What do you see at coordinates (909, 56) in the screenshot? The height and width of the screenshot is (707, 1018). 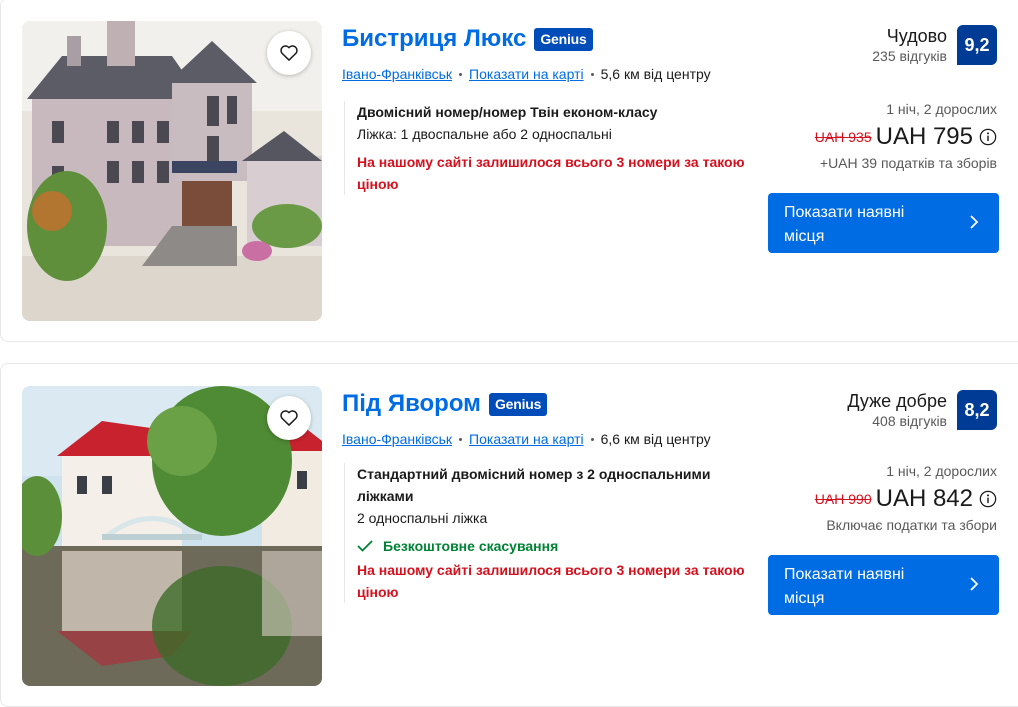 I see `review-count: 235 відгуків` at bounding box center [909, 56].